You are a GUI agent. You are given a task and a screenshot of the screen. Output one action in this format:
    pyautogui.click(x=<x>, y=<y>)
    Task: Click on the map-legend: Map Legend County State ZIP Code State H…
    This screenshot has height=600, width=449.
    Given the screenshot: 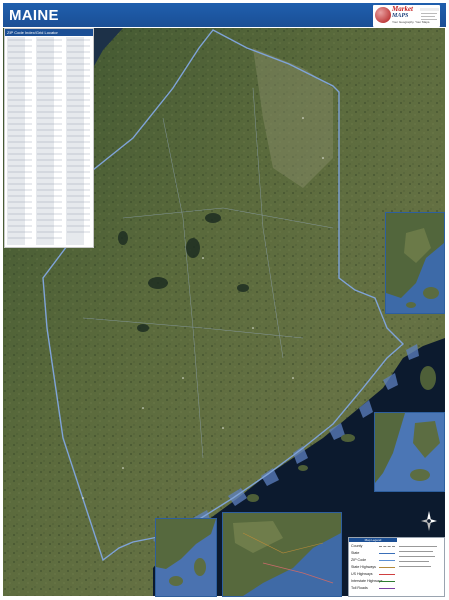 What is the action you would take?
    pyautogui.click(x=396, y=567)
    